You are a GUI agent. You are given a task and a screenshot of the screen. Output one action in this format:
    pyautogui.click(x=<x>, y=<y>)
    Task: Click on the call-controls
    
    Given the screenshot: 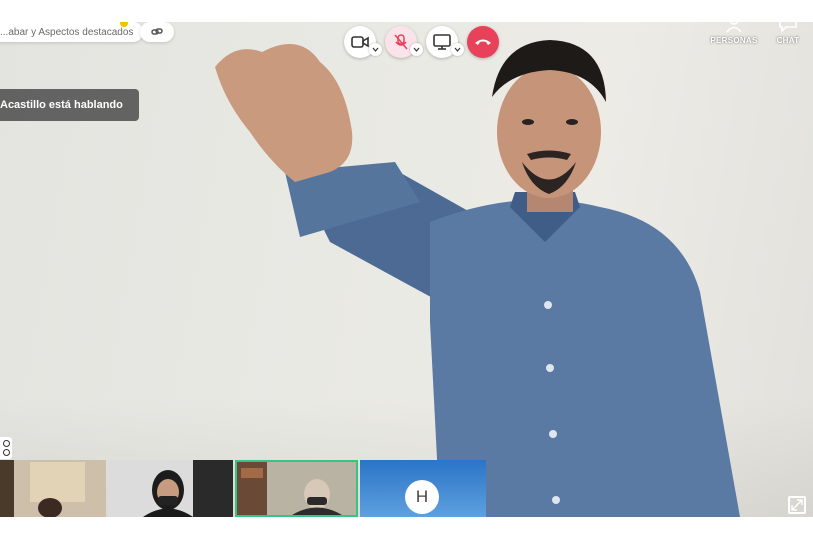 What is the action you would take?
    pyautogui.click(x=421, y=42)
    